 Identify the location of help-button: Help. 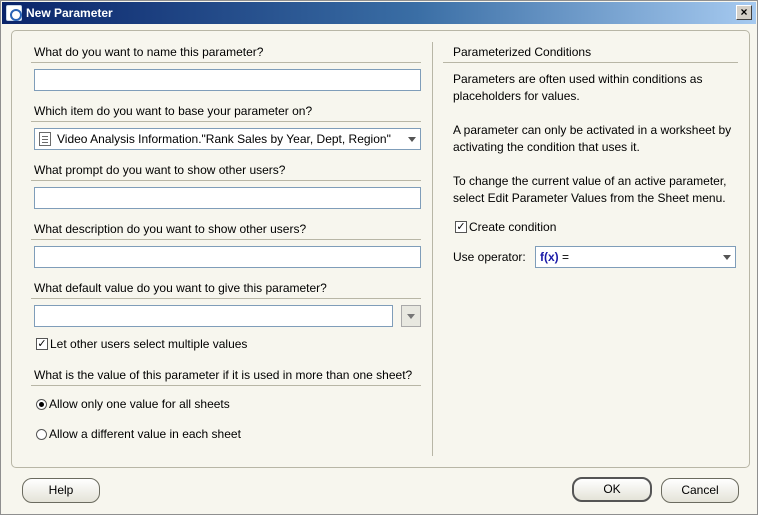
(61, 490).